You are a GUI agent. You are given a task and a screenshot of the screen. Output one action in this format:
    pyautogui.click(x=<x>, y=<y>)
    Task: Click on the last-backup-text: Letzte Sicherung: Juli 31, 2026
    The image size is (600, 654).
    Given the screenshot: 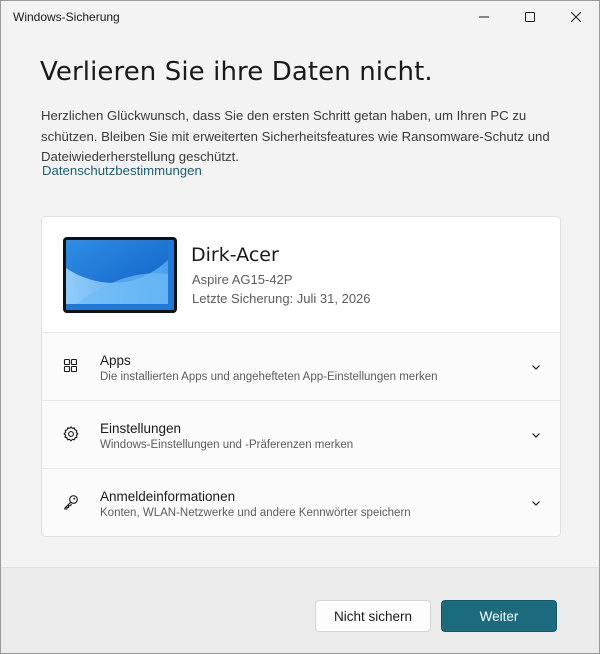 What is the action you would take?
    pyautogui.click(x=281, y=298)
    